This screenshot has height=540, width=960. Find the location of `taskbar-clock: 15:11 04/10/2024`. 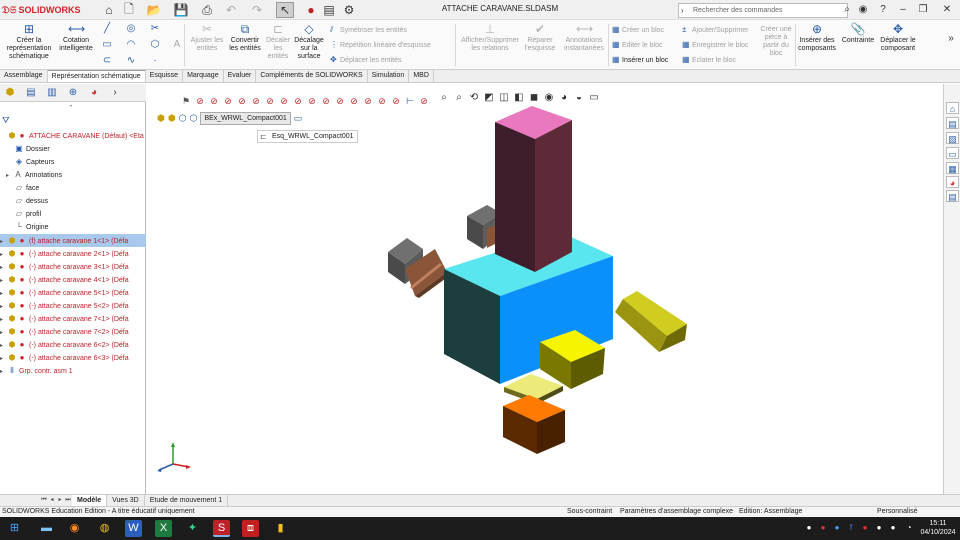

taskbar-clock: 15:11 04/10/2024 is located at coordinates (938, 528).